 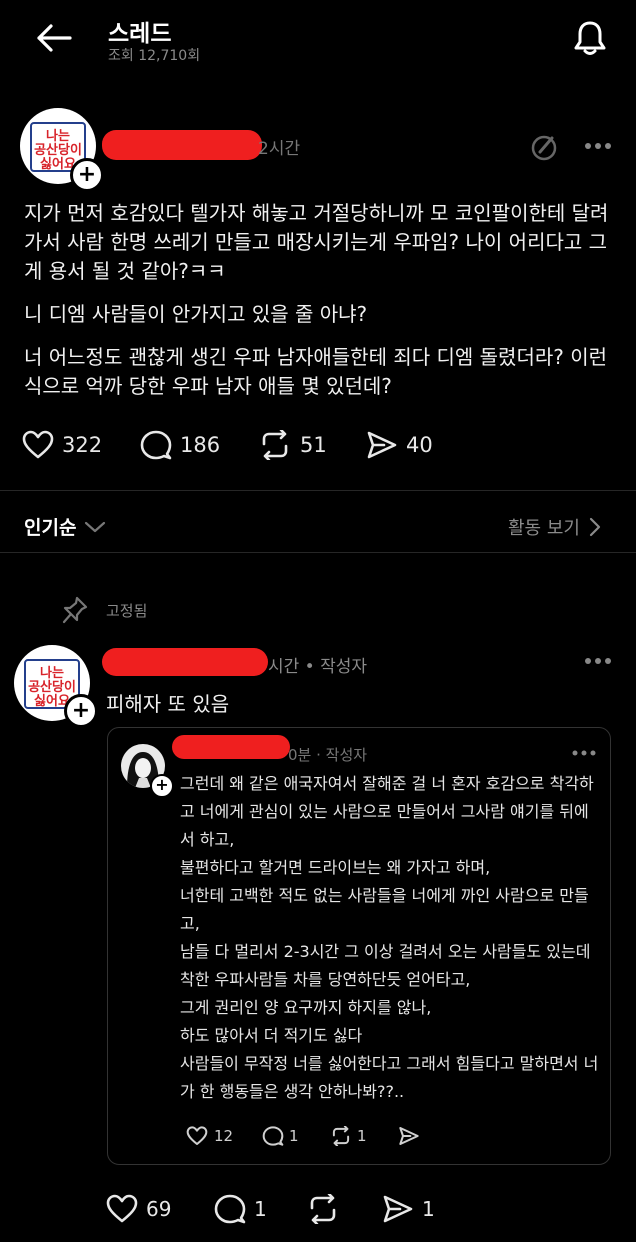 I want to click on reply-button: 186, so click(x=180, y=445).